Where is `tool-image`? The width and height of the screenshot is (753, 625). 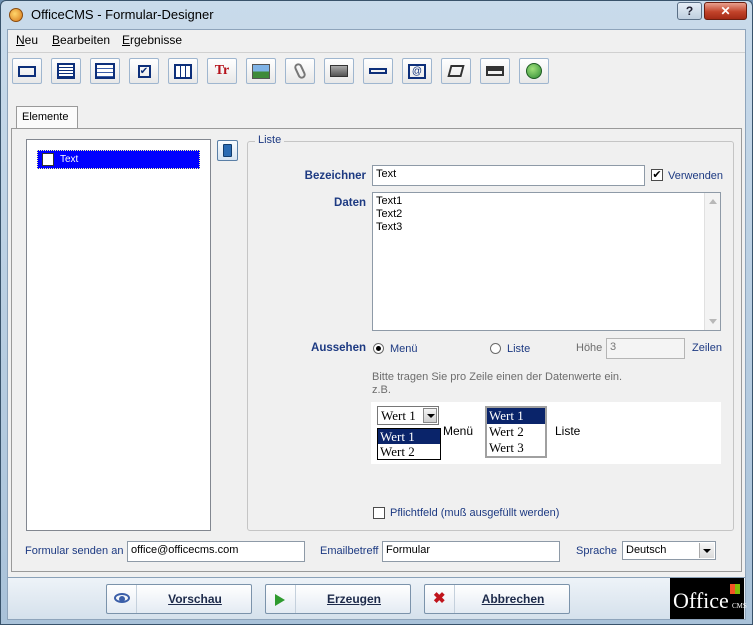
tool-image is located at coordinates (261, 71).